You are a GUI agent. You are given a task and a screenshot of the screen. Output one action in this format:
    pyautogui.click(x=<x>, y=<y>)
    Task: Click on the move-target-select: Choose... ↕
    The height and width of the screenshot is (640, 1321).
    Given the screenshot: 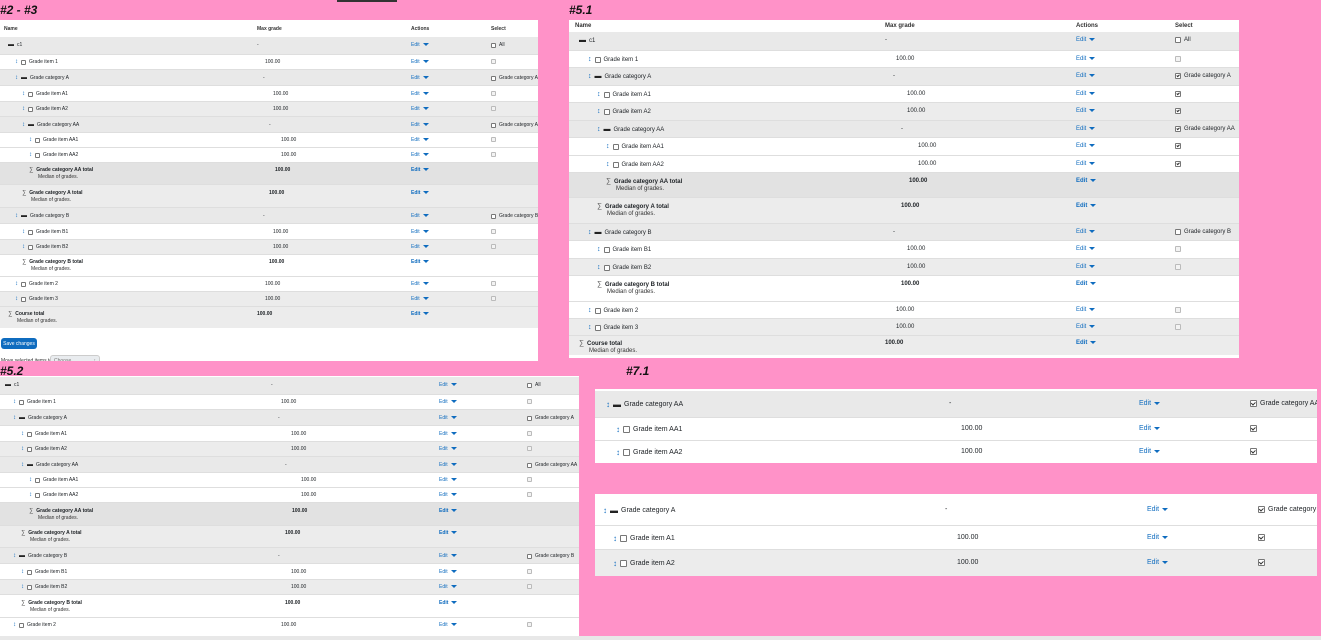 What is the action you would take?
    pyautogui.click(x=75, y=358)
    